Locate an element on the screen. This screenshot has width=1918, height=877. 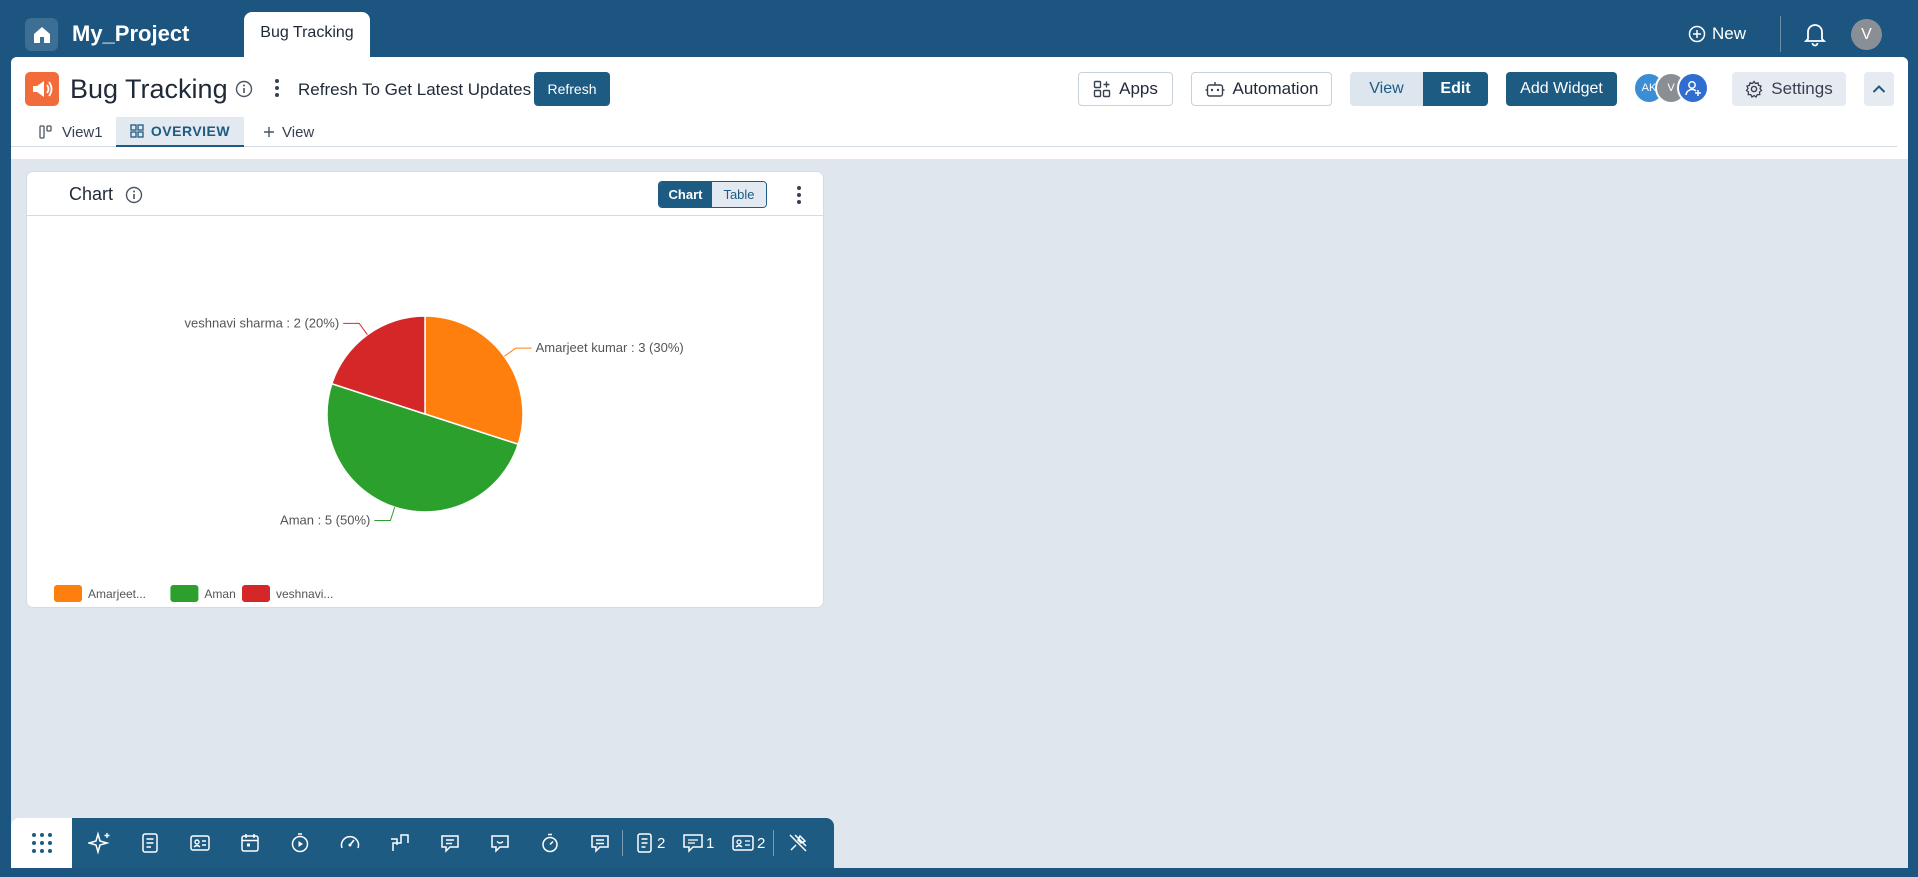
chart-table-toggle: Chart Table is located at coordinates (712, 194).